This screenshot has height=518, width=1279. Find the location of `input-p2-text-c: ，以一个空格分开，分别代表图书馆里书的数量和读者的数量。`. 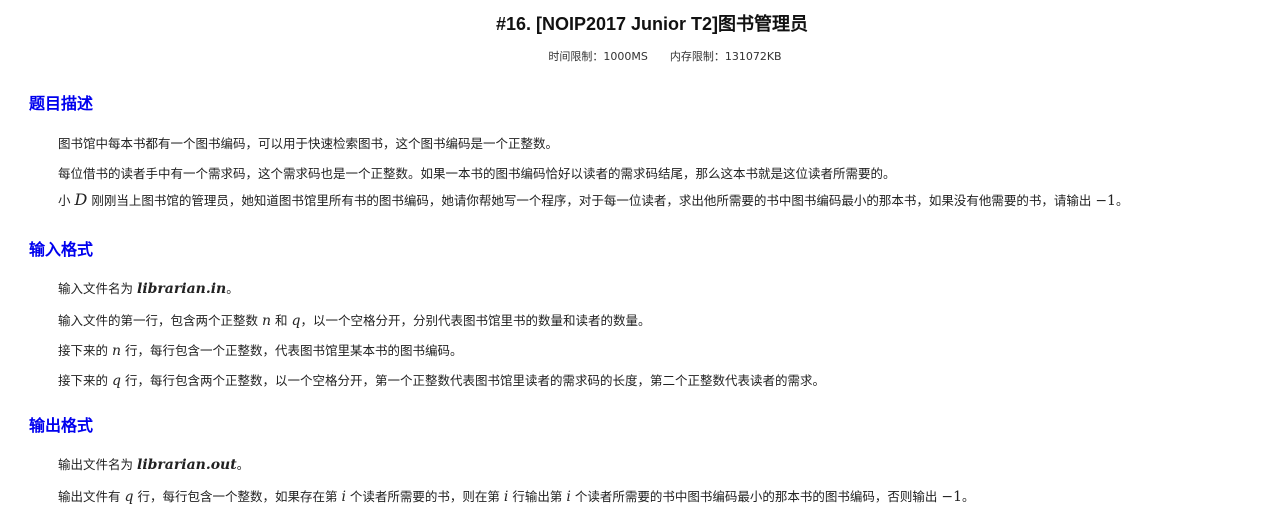

input-p2-text-c: ，以一个空格分开，分别代表图书馆里书的数量和读者的数量。 is located at coordinates (475, 320).